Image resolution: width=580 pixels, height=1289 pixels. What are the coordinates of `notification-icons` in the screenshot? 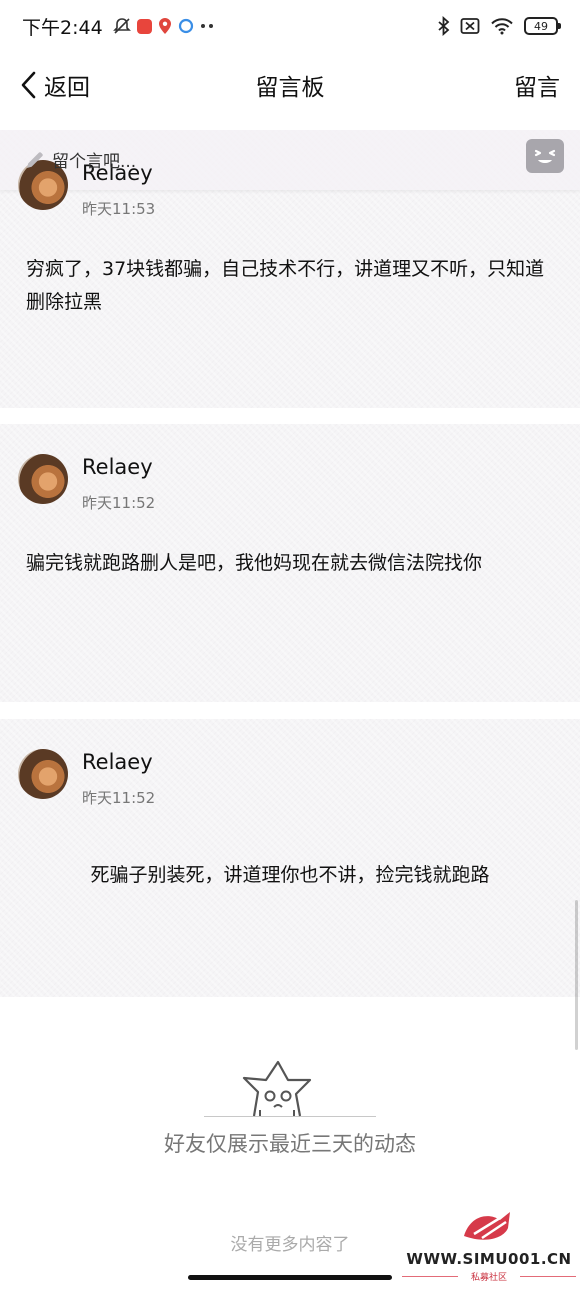 It's located at (164, 26).